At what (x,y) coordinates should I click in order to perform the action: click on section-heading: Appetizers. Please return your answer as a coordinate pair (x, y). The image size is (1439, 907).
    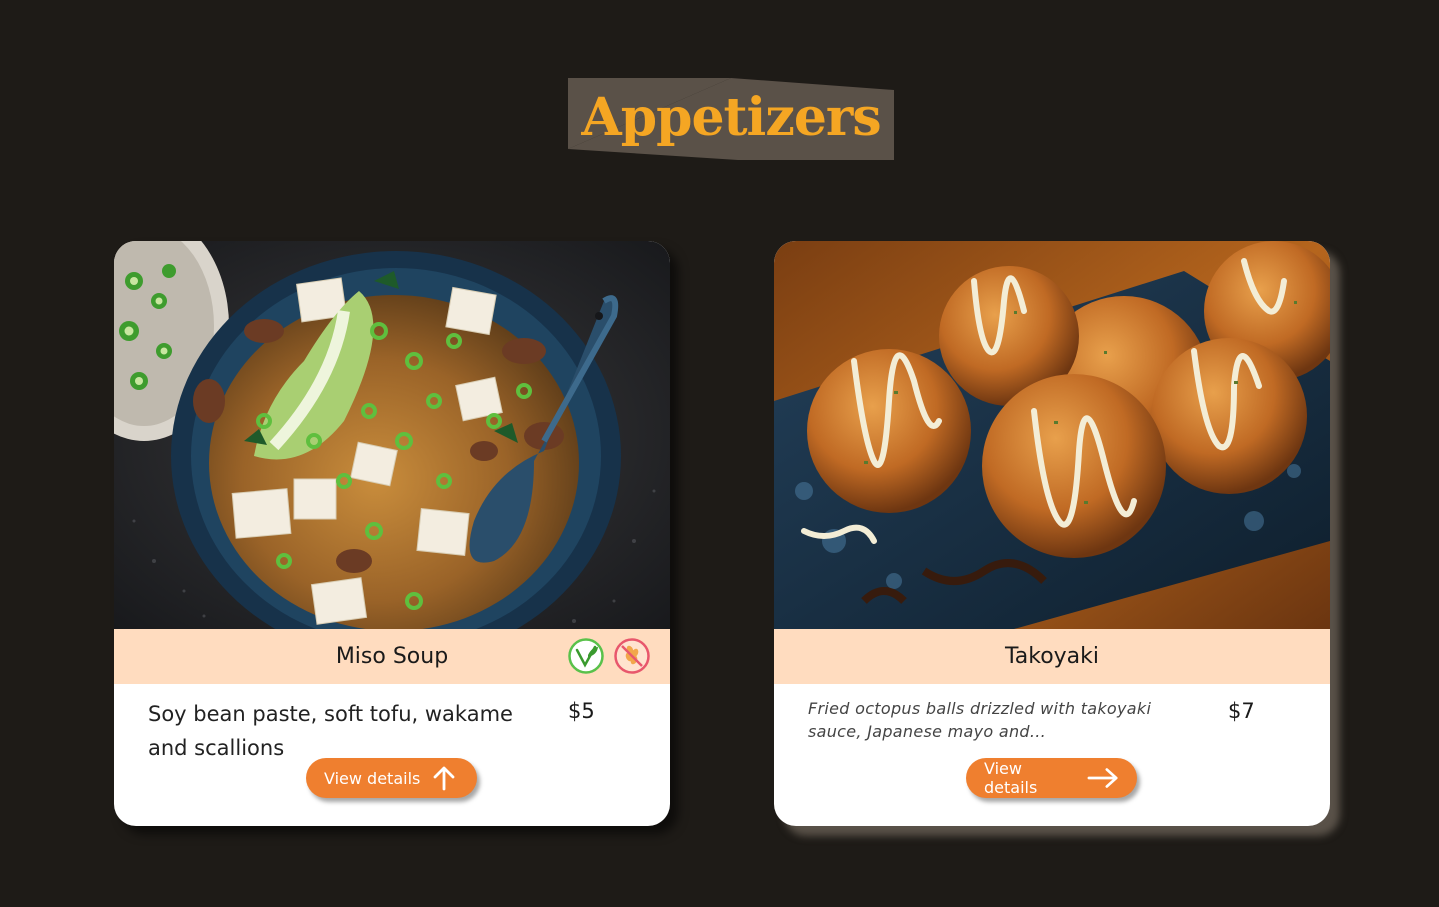
    Looking at the image, I should click on (731, 119).